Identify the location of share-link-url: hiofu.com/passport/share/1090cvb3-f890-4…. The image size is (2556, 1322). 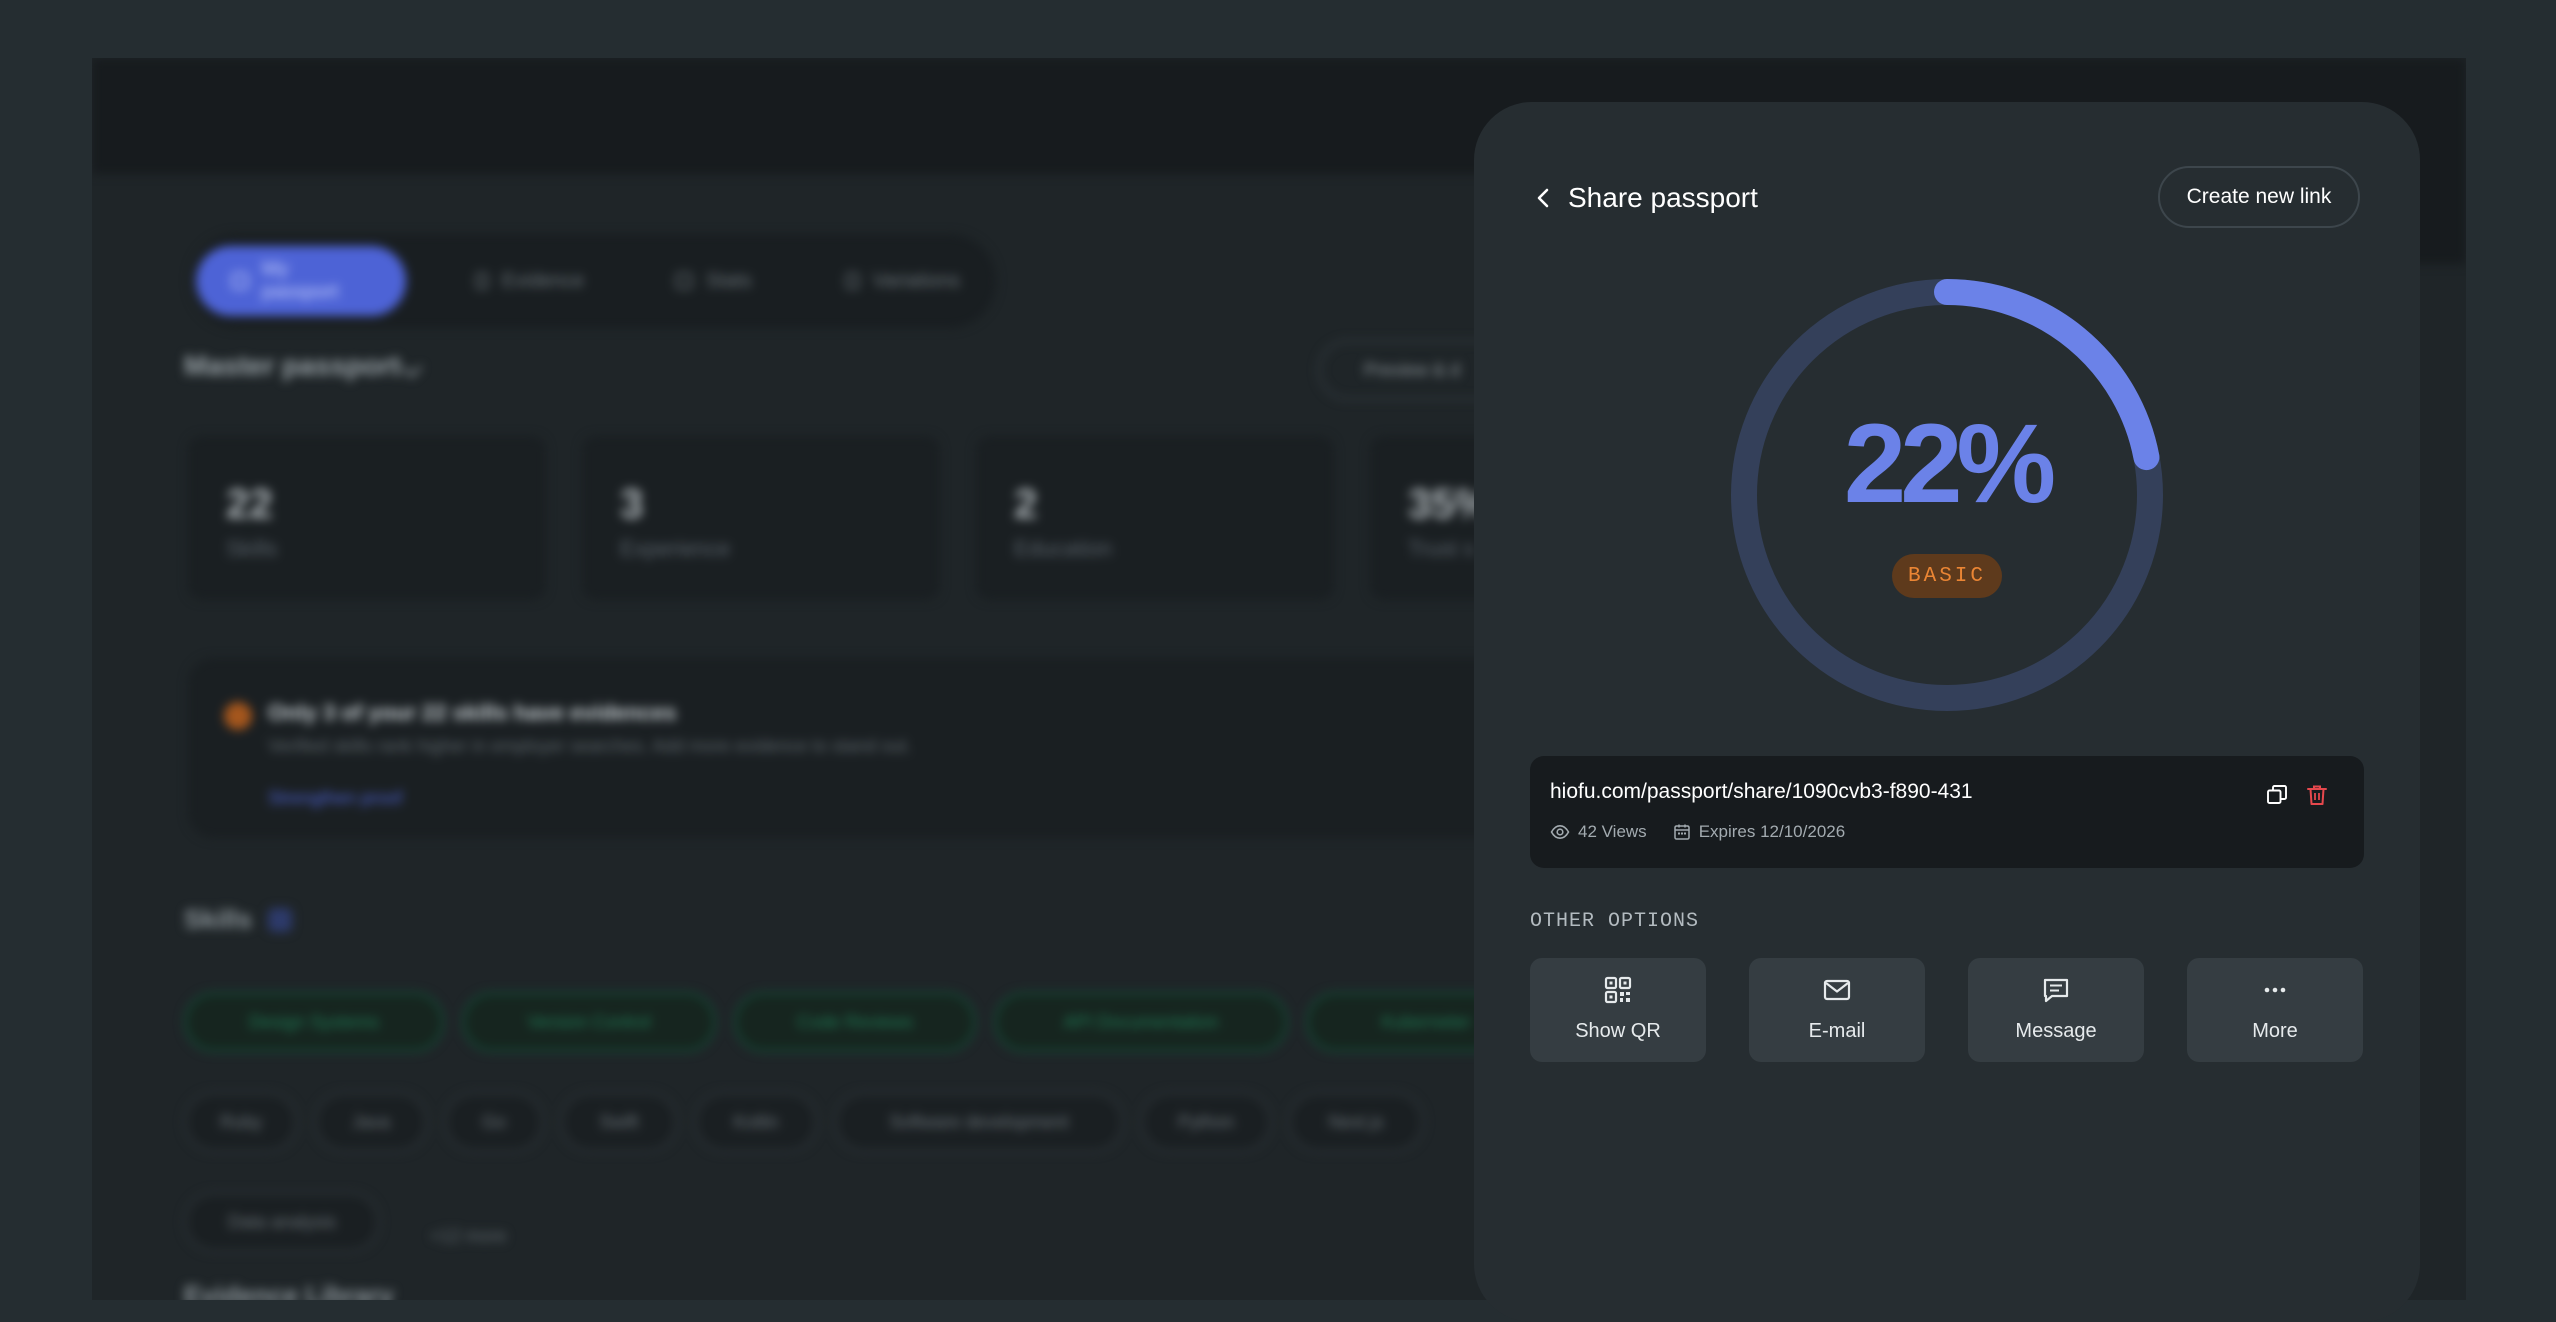
(1761, 792).